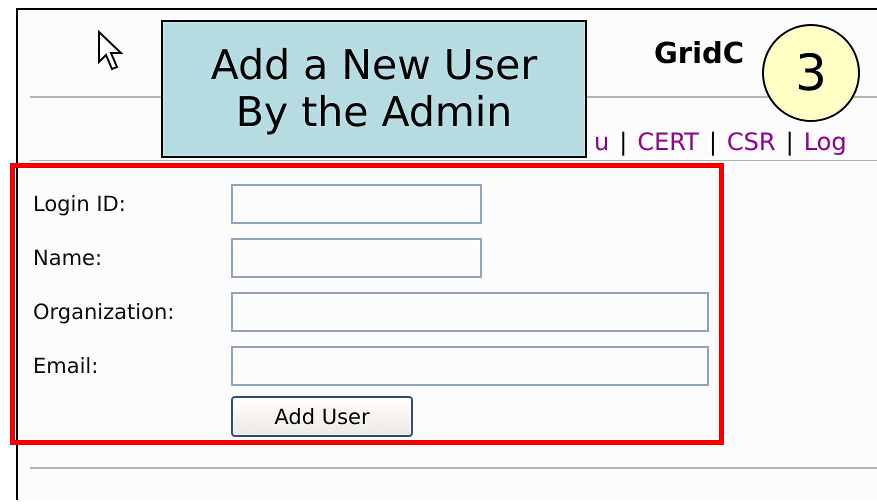 The image size is (877, 504). What do you see at coordinates (104, 312) in the screenshot?
I see `field-label: Organization:` at bounding box center [104, 312].